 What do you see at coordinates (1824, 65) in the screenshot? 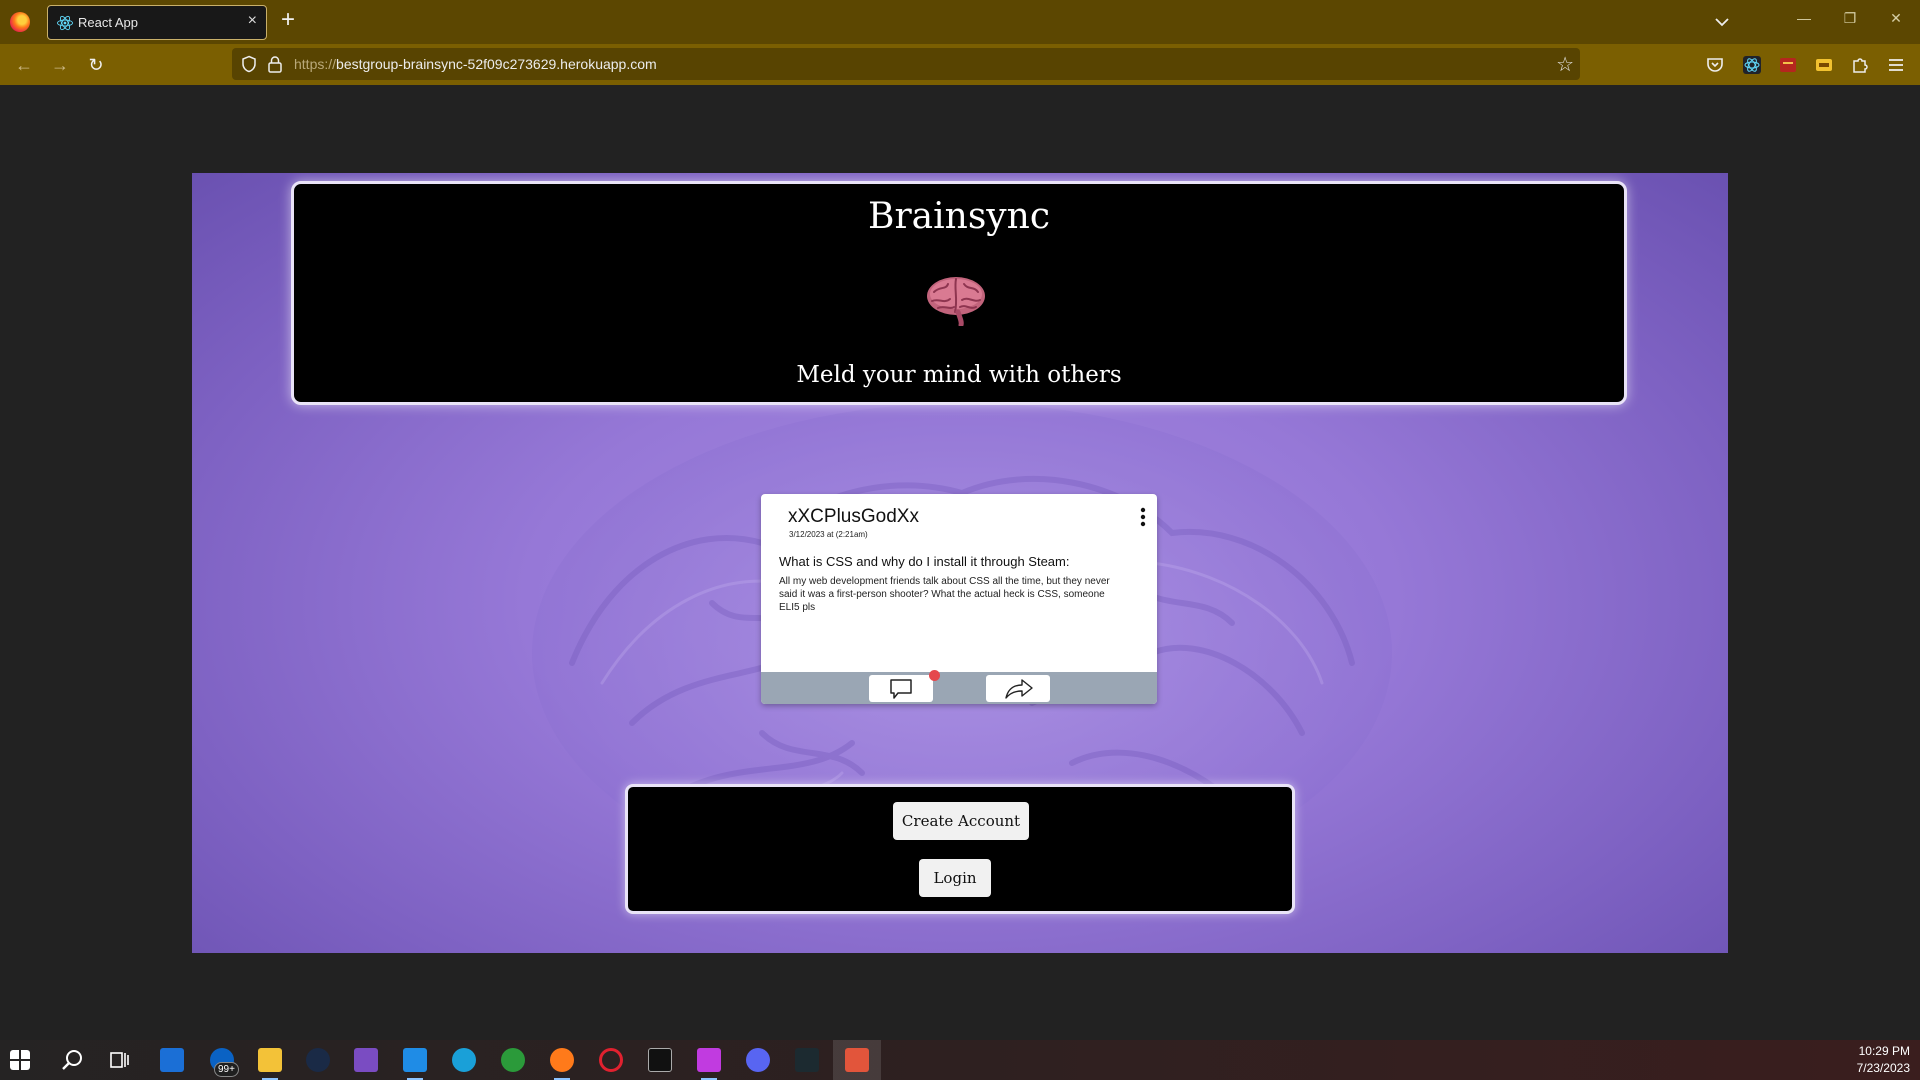
I see `extension-yellow-icon` at bounding box center [1824, 65].